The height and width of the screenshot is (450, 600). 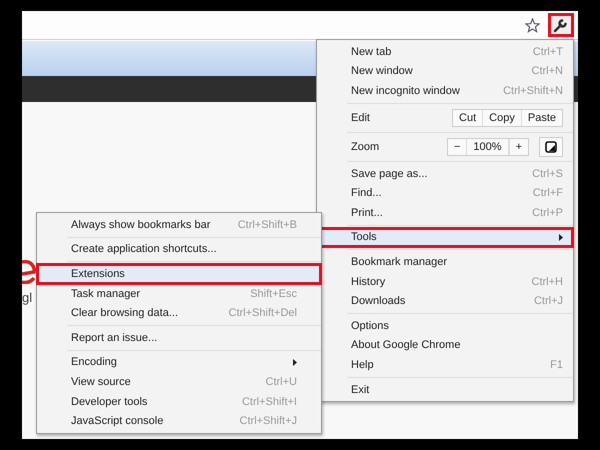 I want to click on menu-label: Zoom, so click(x=365, y=146).